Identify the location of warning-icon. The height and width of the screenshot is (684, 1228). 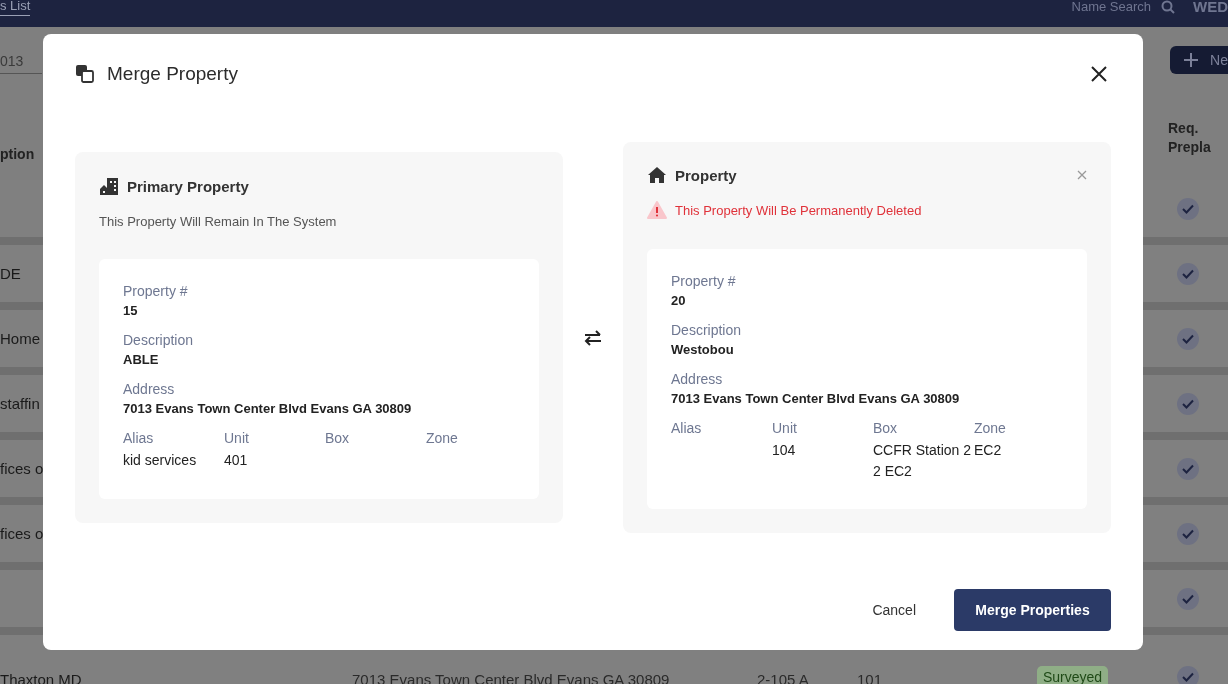
(657, 210).